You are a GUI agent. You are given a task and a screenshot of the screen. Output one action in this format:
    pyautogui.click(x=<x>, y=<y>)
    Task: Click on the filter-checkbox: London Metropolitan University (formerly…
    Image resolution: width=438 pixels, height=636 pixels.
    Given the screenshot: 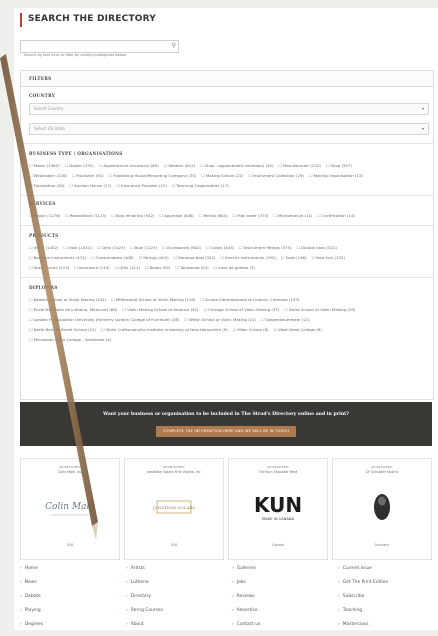 What is the action you would take?
    pyautogui.click(x=104, y=319)
    